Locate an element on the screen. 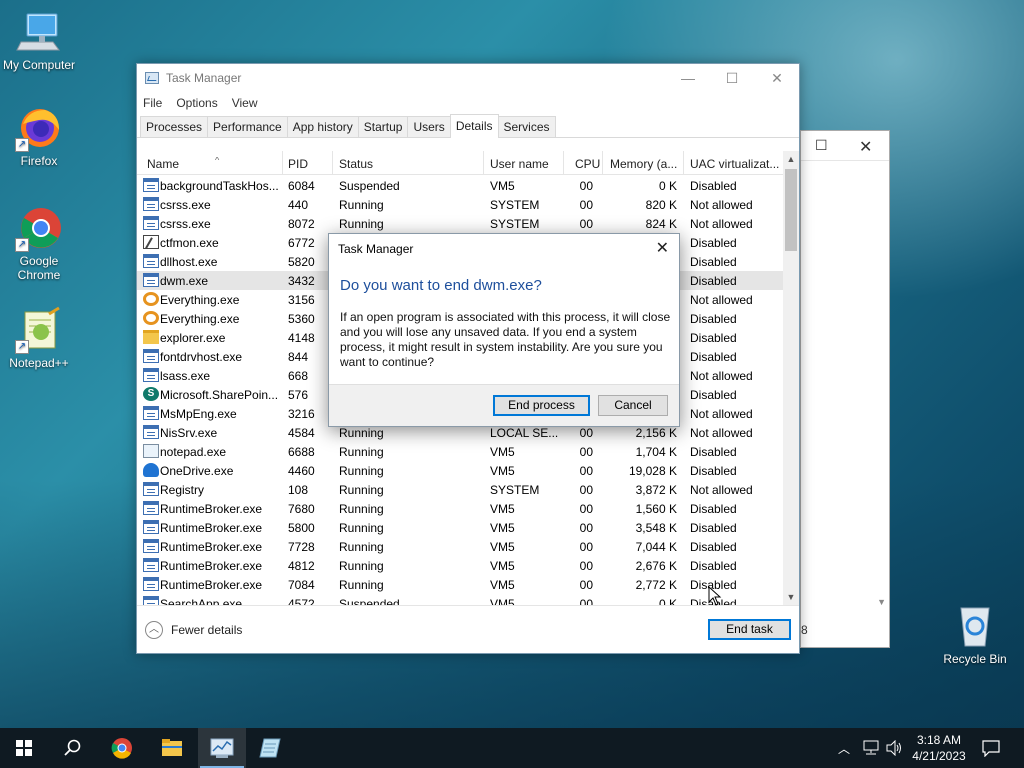 This screenshot has height=768, width=1024. taskbar-notepad is located at coordinates (270, 748).